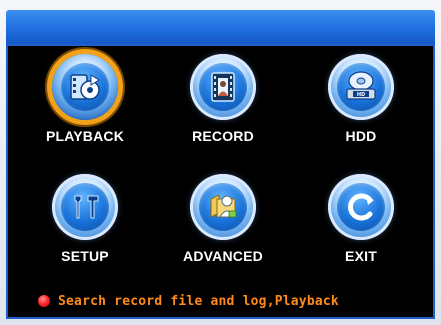  I want to click on menu-item-advanced: ADVANCED, so click(223, 228).